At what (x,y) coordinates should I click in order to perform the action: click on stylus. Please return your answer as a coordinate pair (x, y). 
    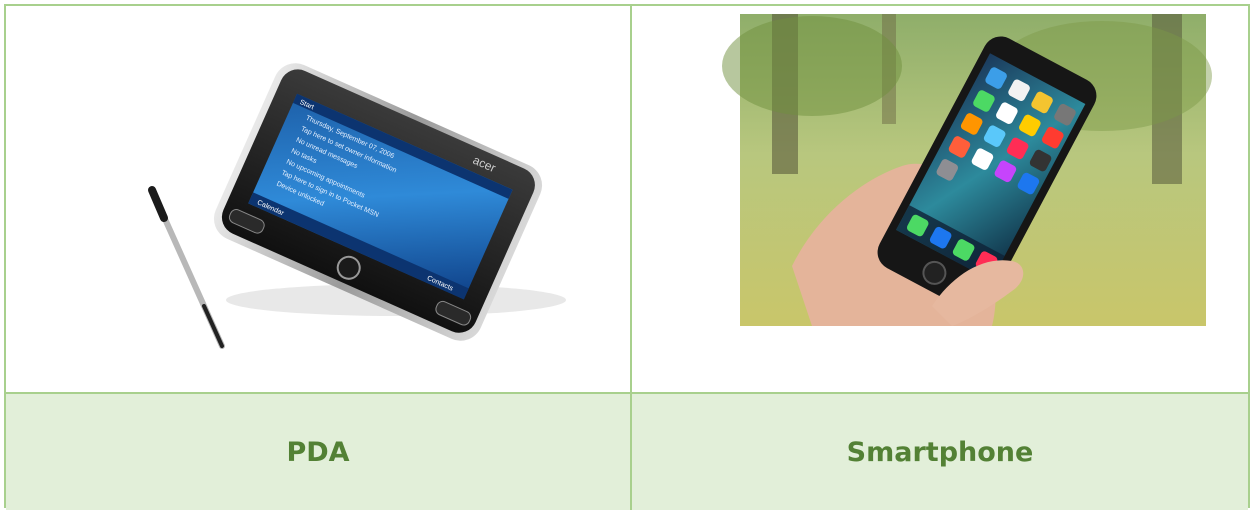
    Looking at the image, I should click on (186, 267).